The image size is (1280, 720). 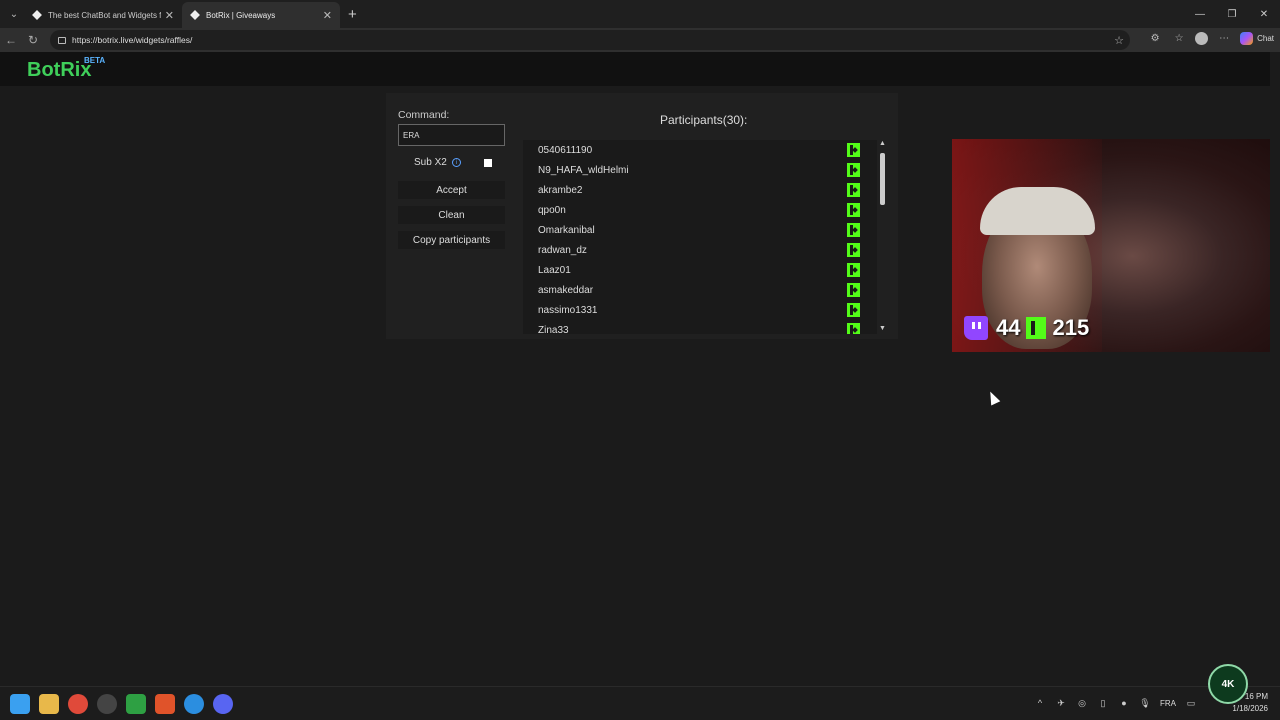 I want to click on tray-app-icon: ●, so click(x=1124, y=703).